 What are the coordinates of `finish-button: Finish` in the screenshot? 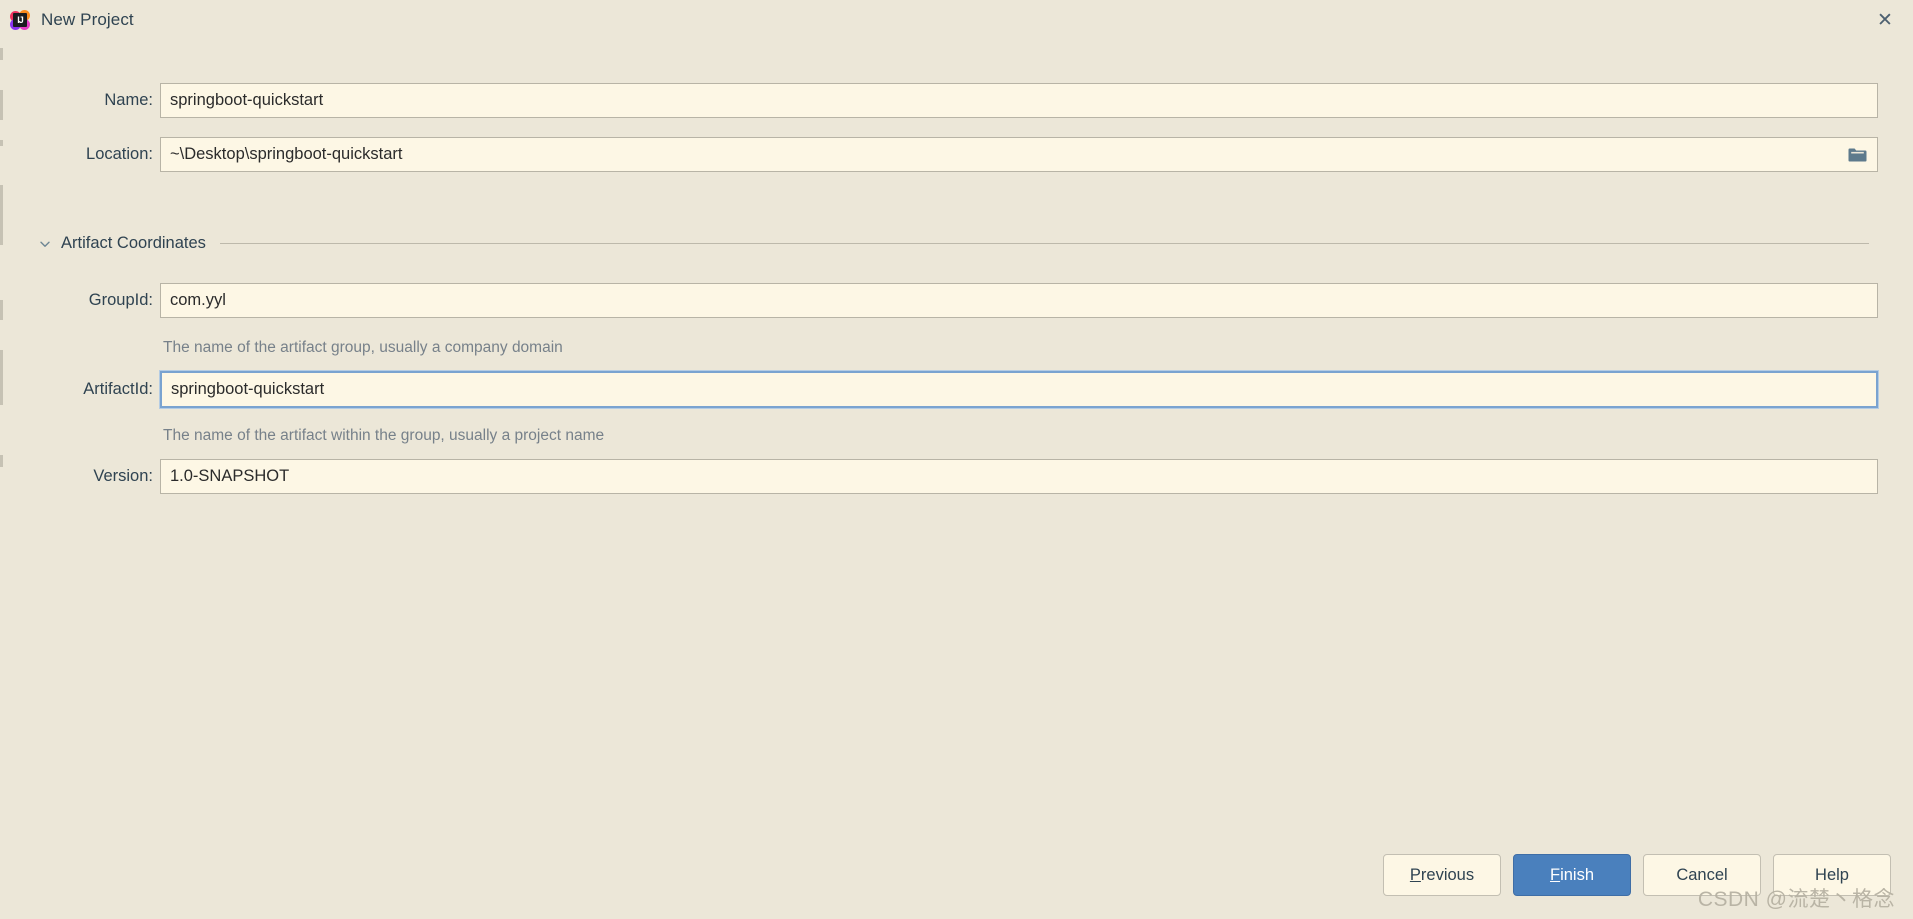 It's located at (1572, 875).